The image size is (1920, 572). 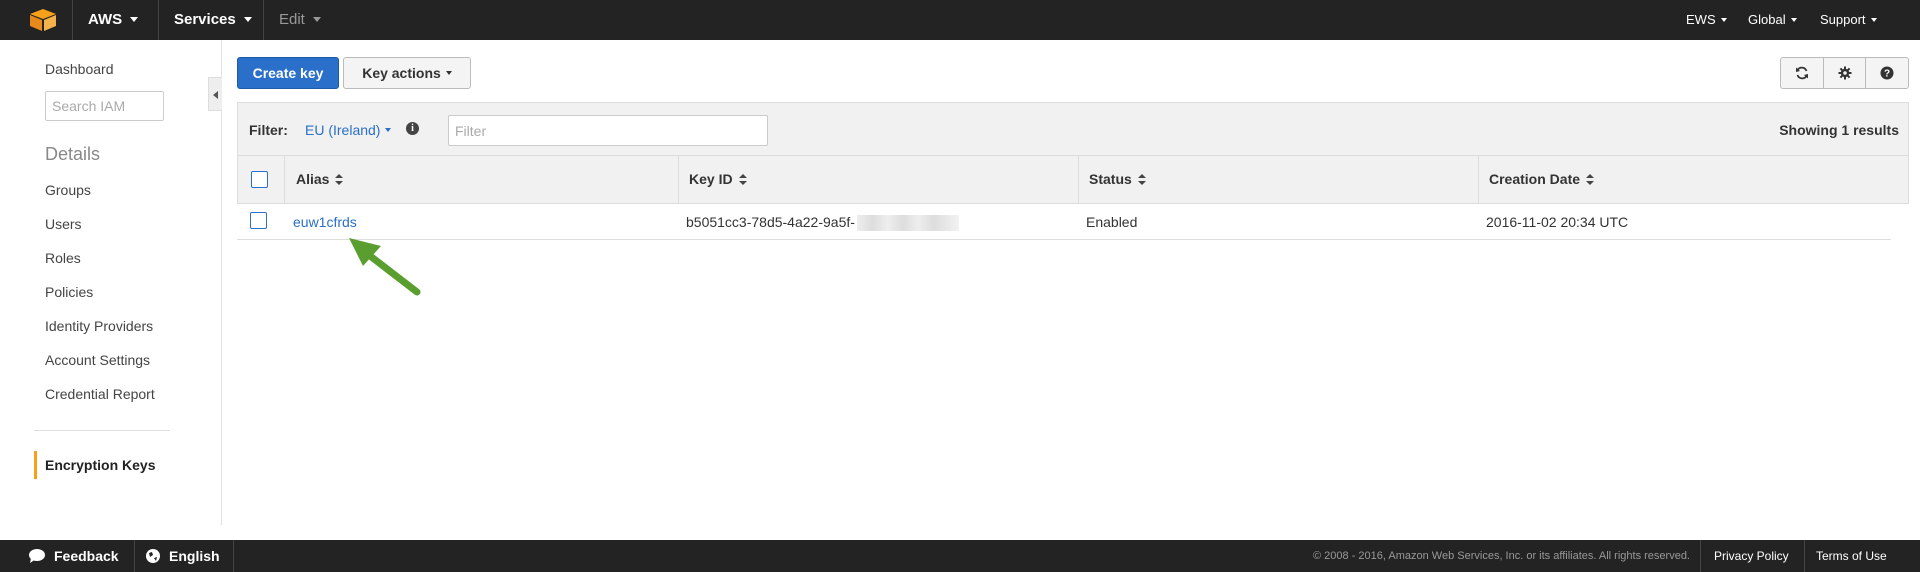 I want to click on feedback-label: Feedback, so click(x=86, y=556).